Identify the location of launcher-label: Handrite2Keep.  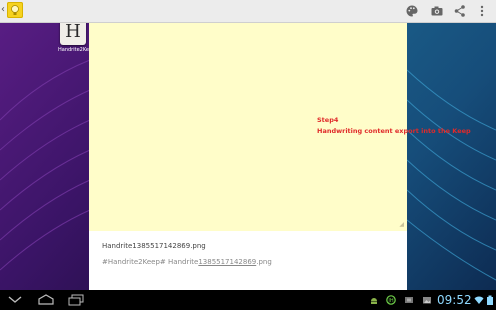
(74, 50).